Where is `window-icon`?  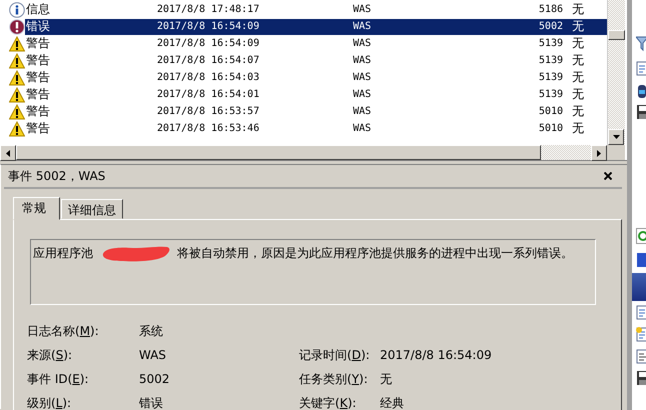 window-icon is located at coordinates (641, 260).